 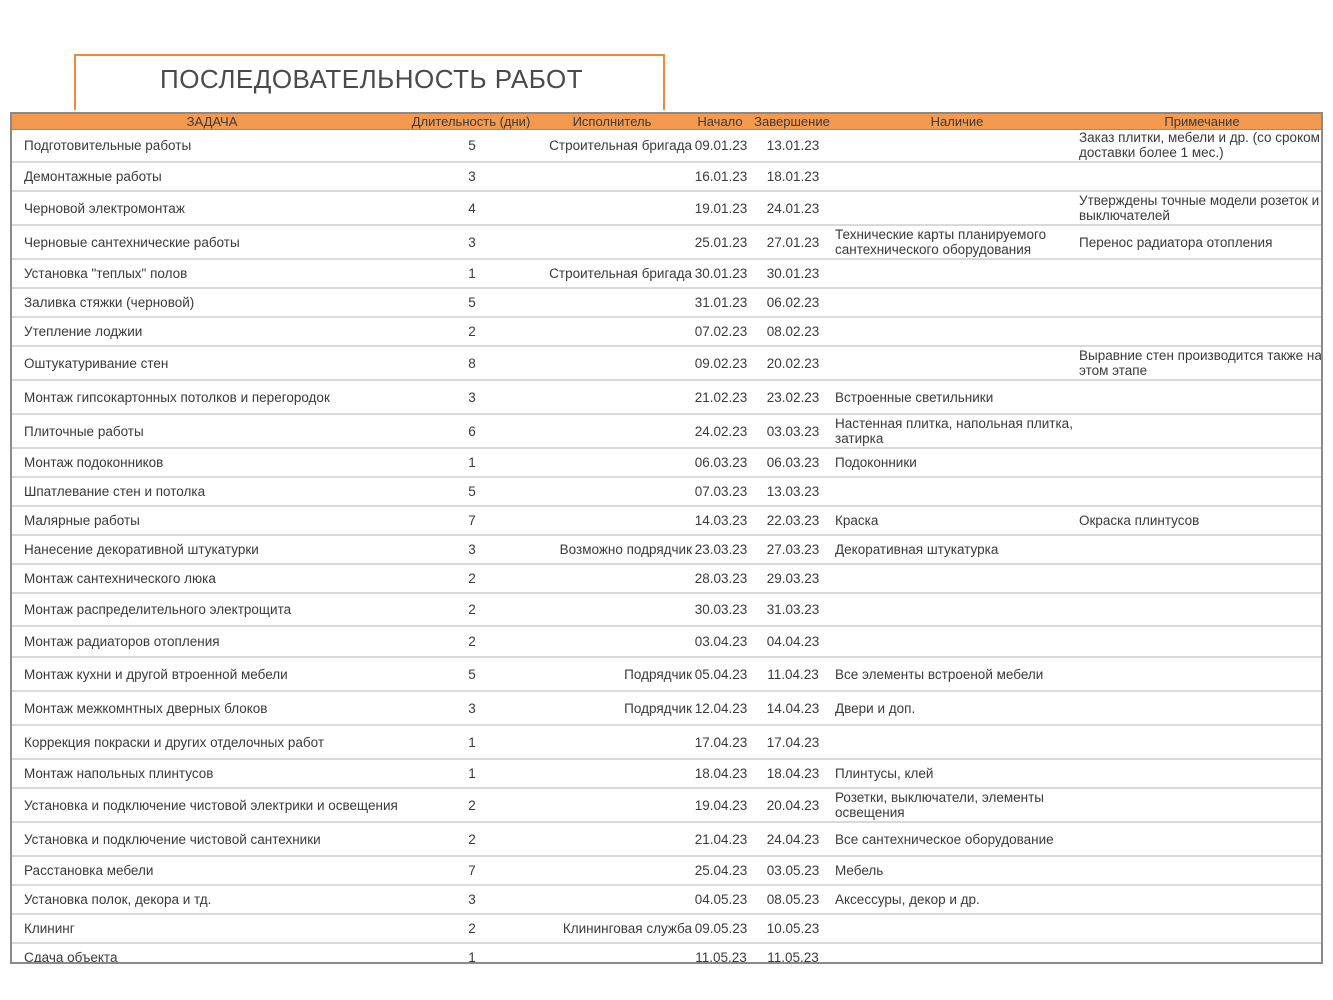 I want to click on start-date-cell-text: 12.04.23, so click(x=721, y=708).